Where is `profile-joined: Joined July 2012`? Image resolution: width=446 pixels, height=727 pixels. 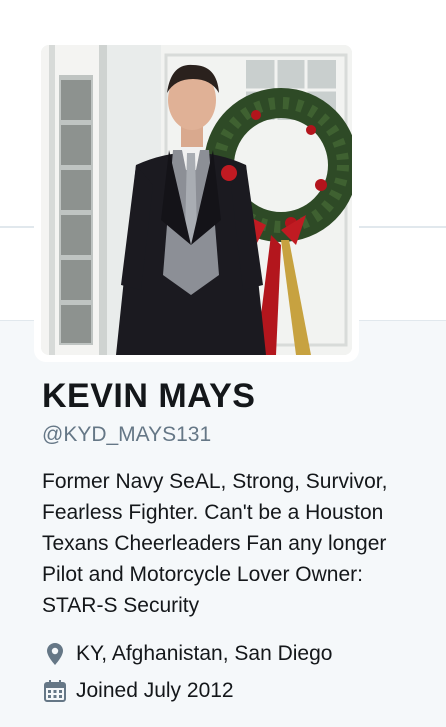
profile-joined: Joined July 2012 is located at coordinates (232, 691).